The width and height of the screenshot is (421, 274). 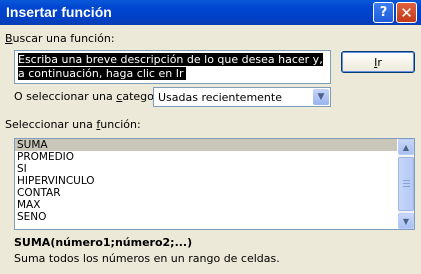 What do you see at coordinates (378, 62) in the screenshot?
I see `go-button: Ir` at bounding box center [378, 62].